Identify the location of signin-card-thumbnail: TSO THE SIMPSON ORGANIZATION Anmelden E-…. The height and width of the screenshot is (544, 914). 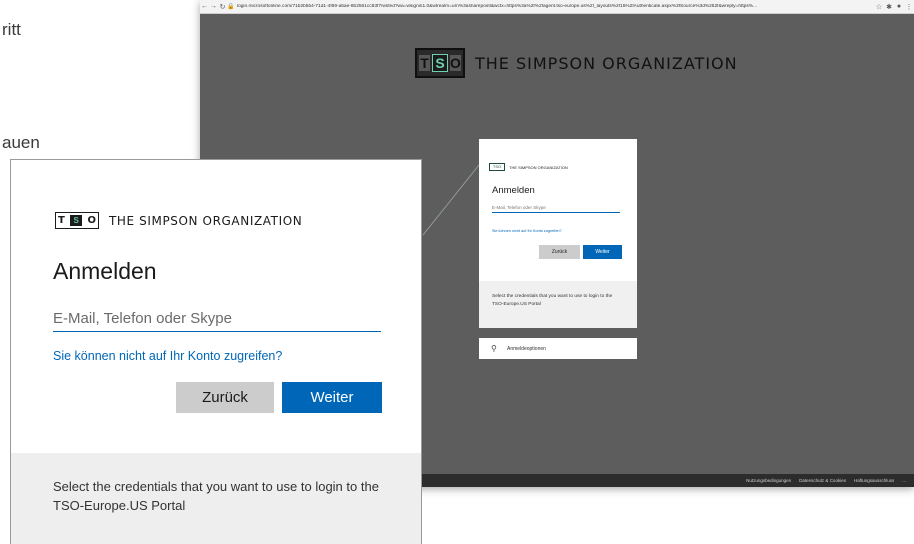
(558, 233).